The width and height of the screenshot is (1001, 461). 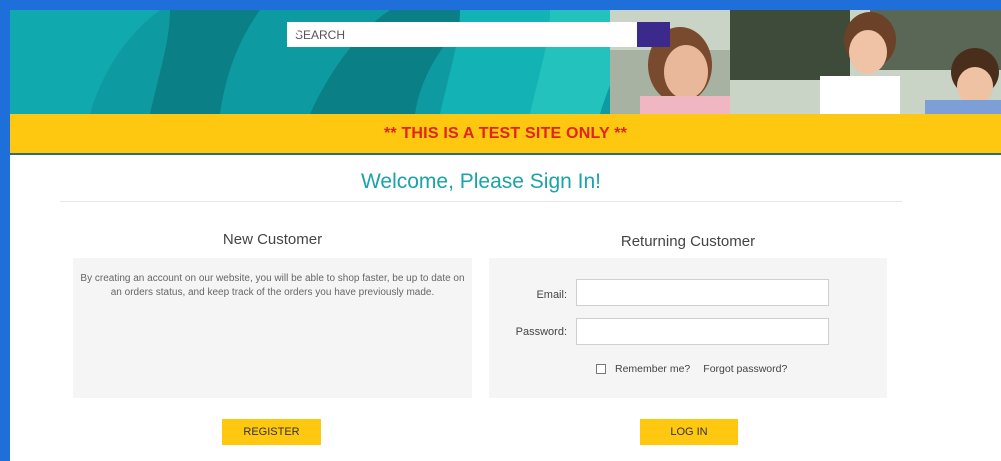 I want to click on search-button, so click(x=478, y=34).